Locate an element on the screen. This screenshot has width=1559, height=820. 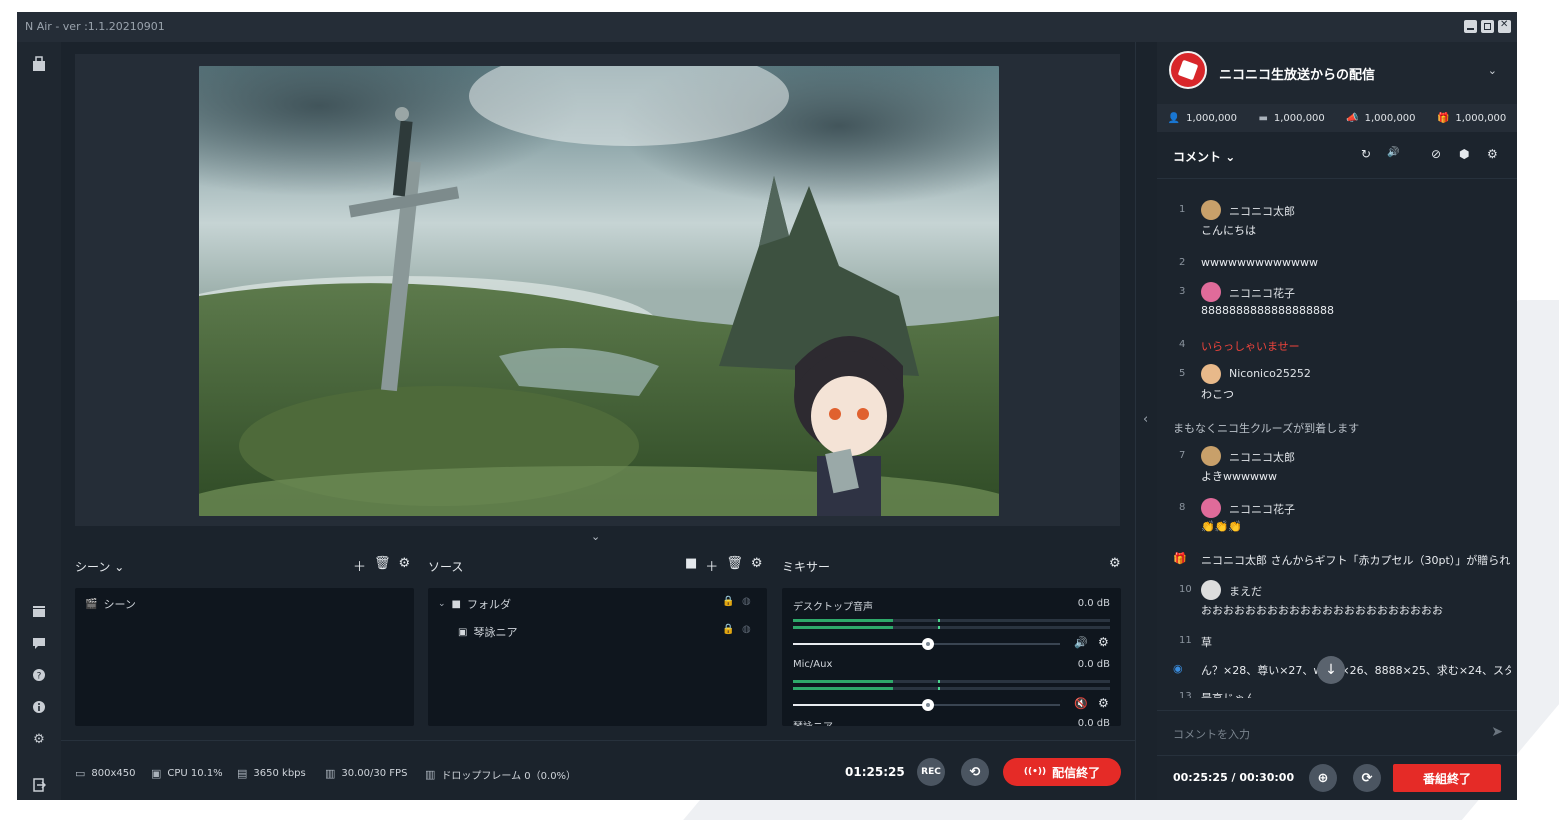
maximize-button is located at coordinates (1487, 26).